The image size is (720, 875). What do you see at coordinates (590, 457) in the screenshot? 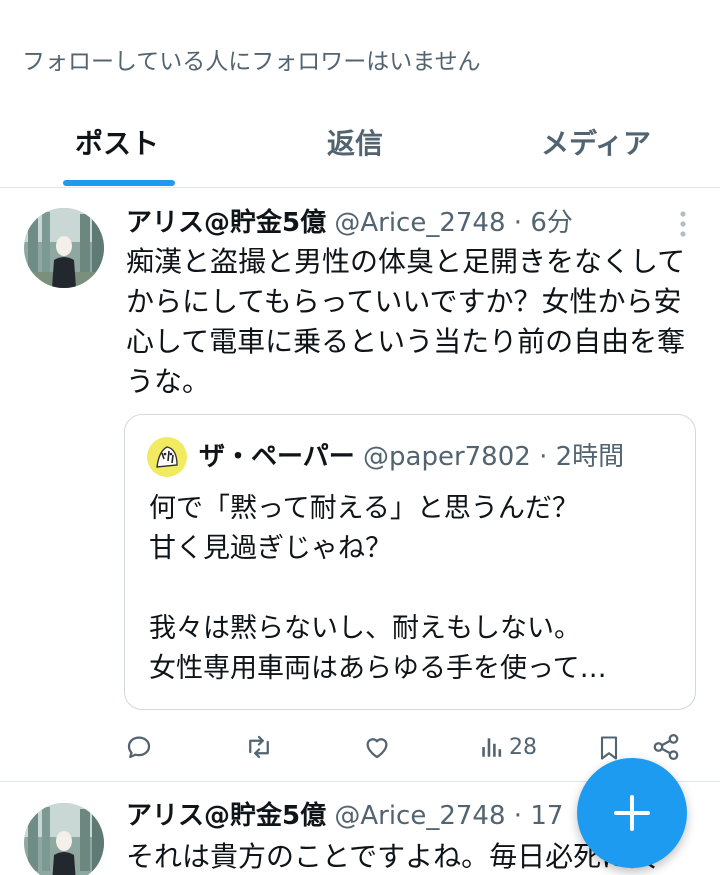
I see `quote-time: 2時間` at bounding box center [590, 457].